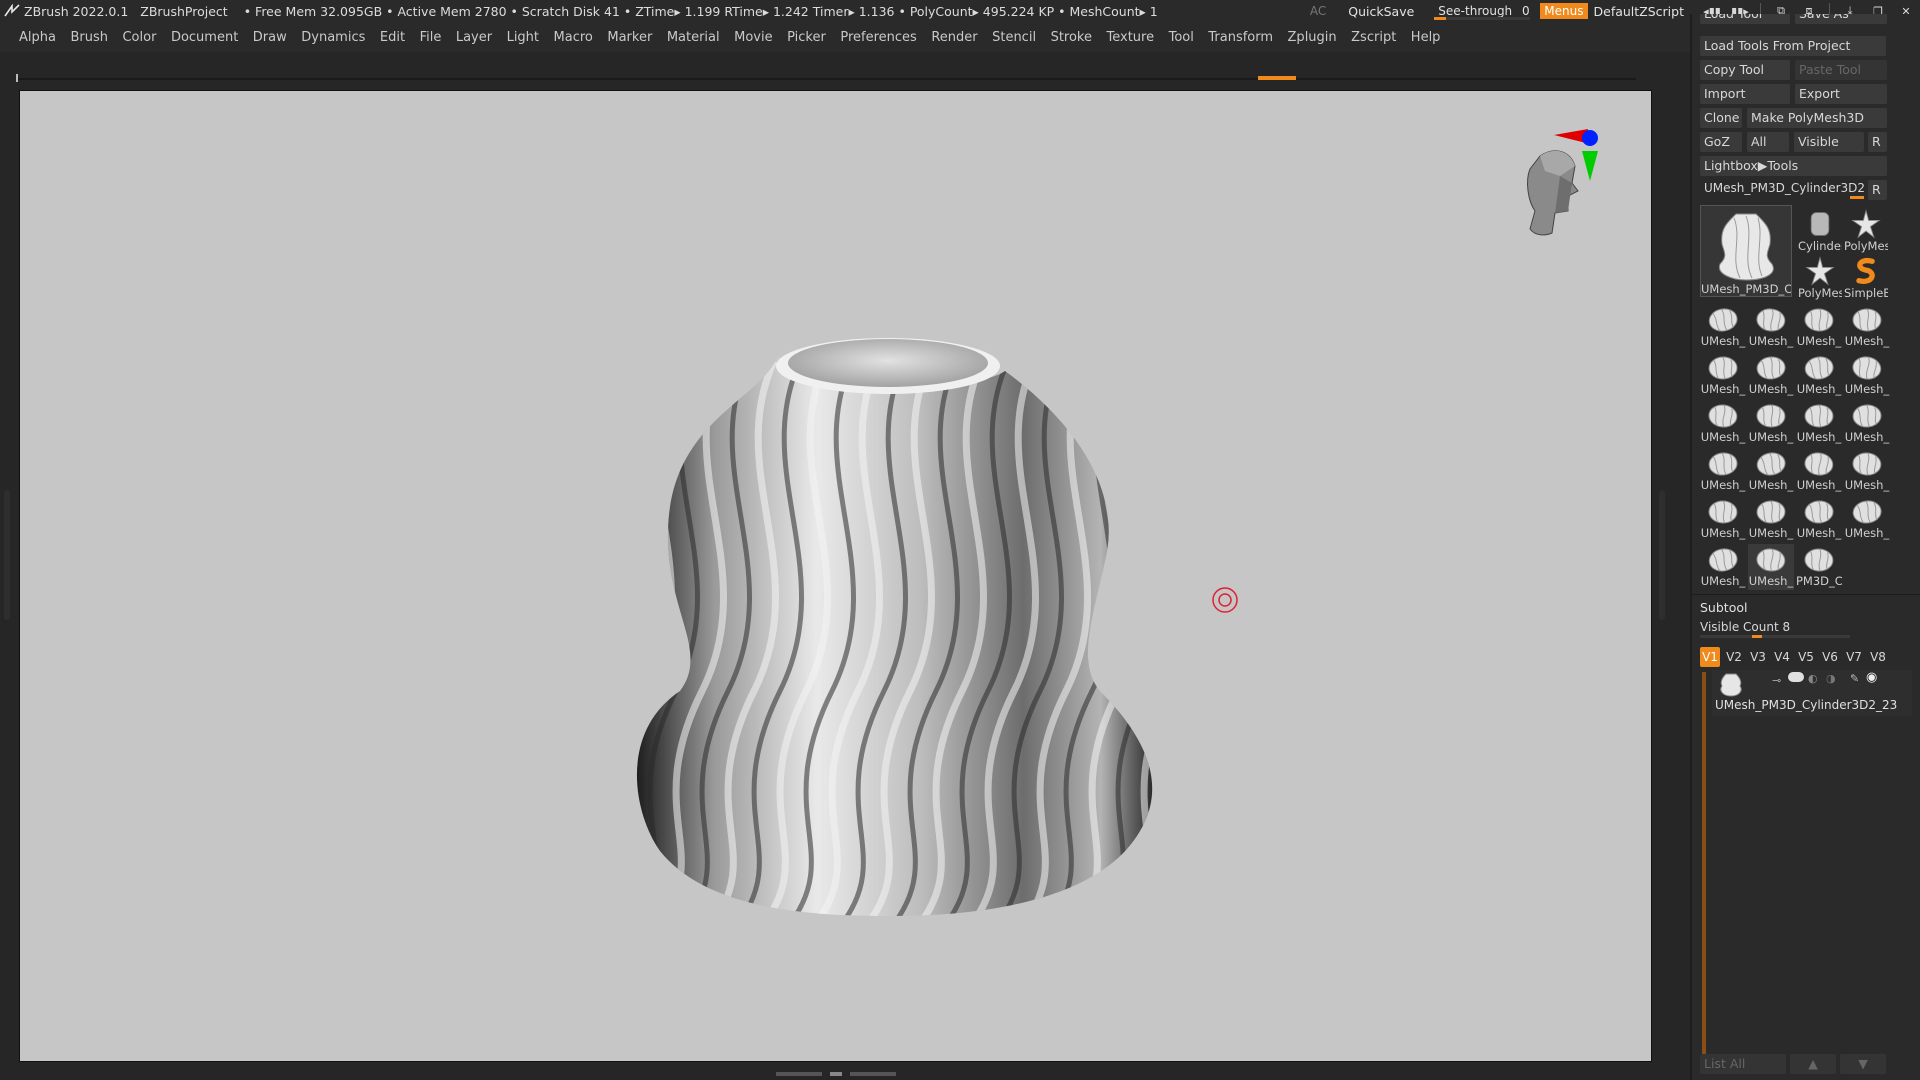 The width and height of the screenshot is (1920, 1080). Describe the element at coordinates (1181, 37) in the screenshot. I see `menu-tool: Tool` at that location.